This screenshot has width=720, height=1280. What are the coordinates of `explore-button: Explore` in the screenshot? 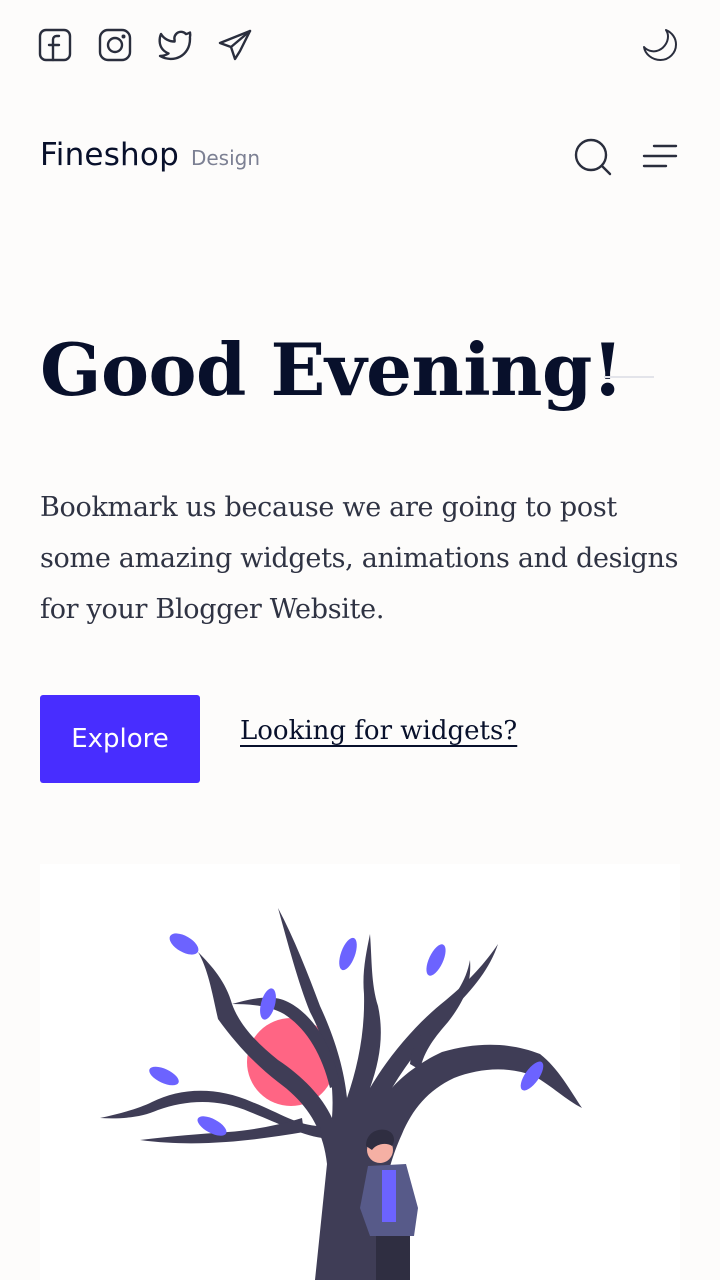 It's located at (120, 739).